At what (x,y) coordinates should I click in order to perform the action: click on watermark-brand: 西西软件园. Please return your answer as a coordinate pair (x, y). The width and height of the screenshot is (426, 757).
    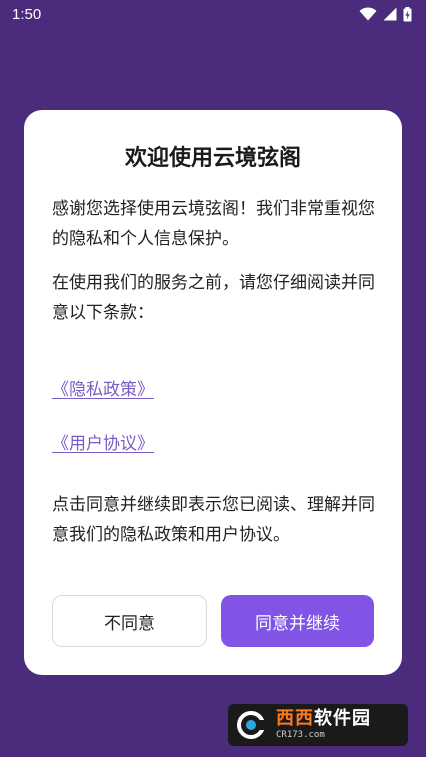
    Looking at the image, I should click on (323, 719).